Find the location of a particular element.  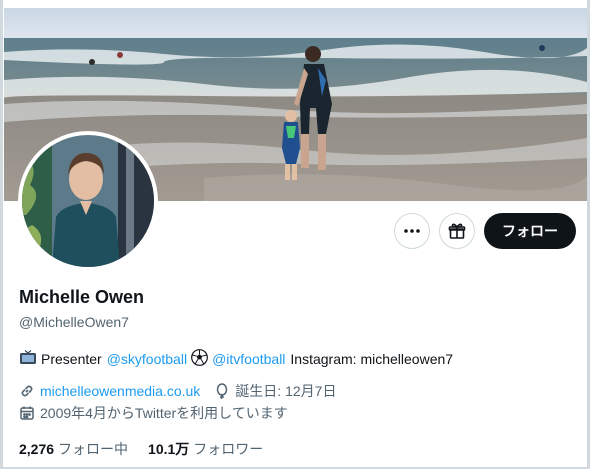

following-label: フォロー中 is located at coordinates (93, 449).